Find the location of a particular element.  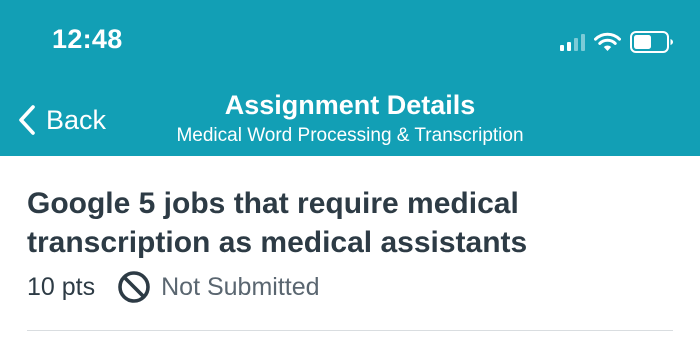

submission-status: Not Submitted is located at coordinates (218, 287).